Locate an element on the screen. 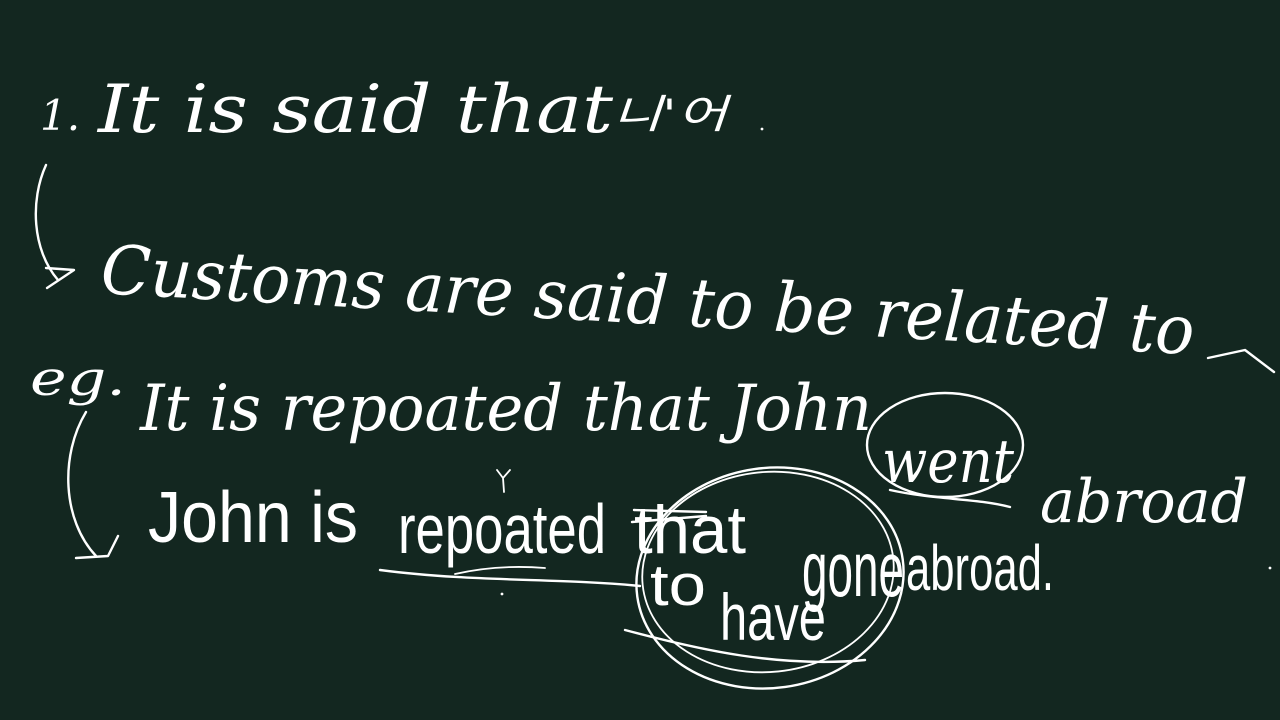 This screenshot has height=720, width=1280. line4-text: John is is located at coordinates (253, 518).